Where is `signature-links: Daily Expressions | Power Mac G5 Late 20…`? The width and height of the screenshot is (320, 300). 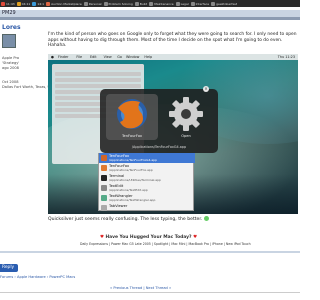
signature-links: Daily Expressions | Power Mac G5 Late 20… is located at coordinates (190, 244).